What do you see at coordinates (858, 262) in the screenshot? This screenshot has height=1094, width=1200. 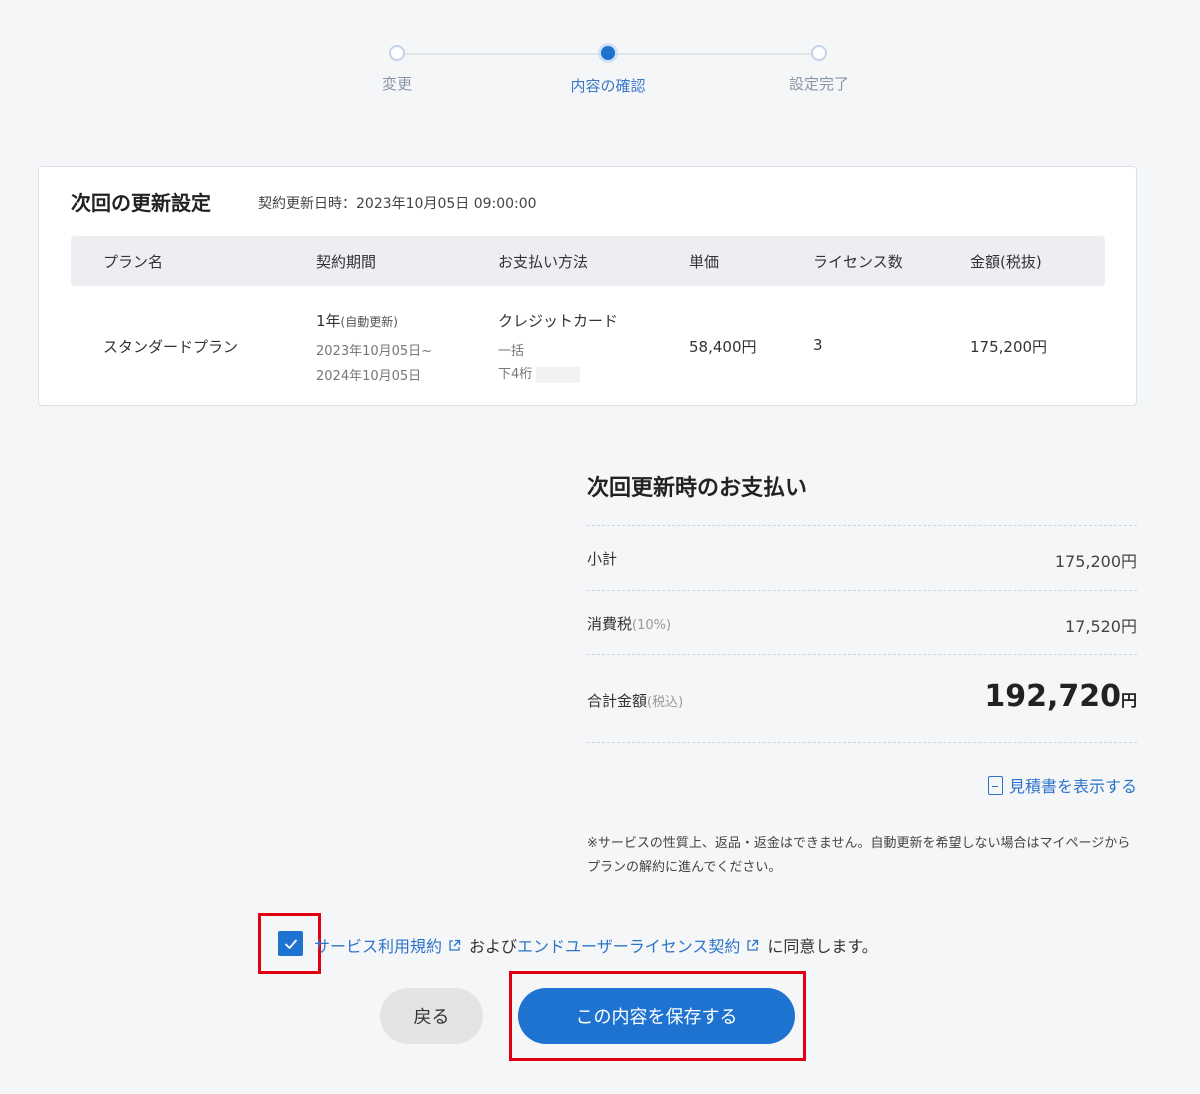 I see `col-licenses: ライセンス数` at bounding box center [858, 262].